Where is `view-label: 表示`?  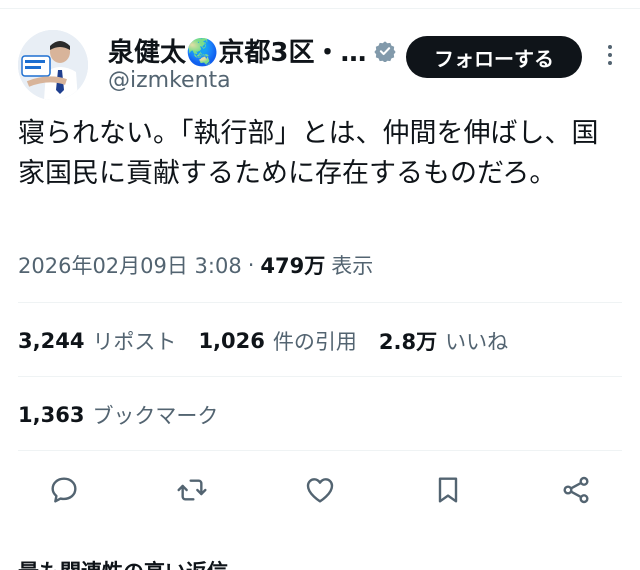 view-label: 表示 is located at coordinates (352, 266).